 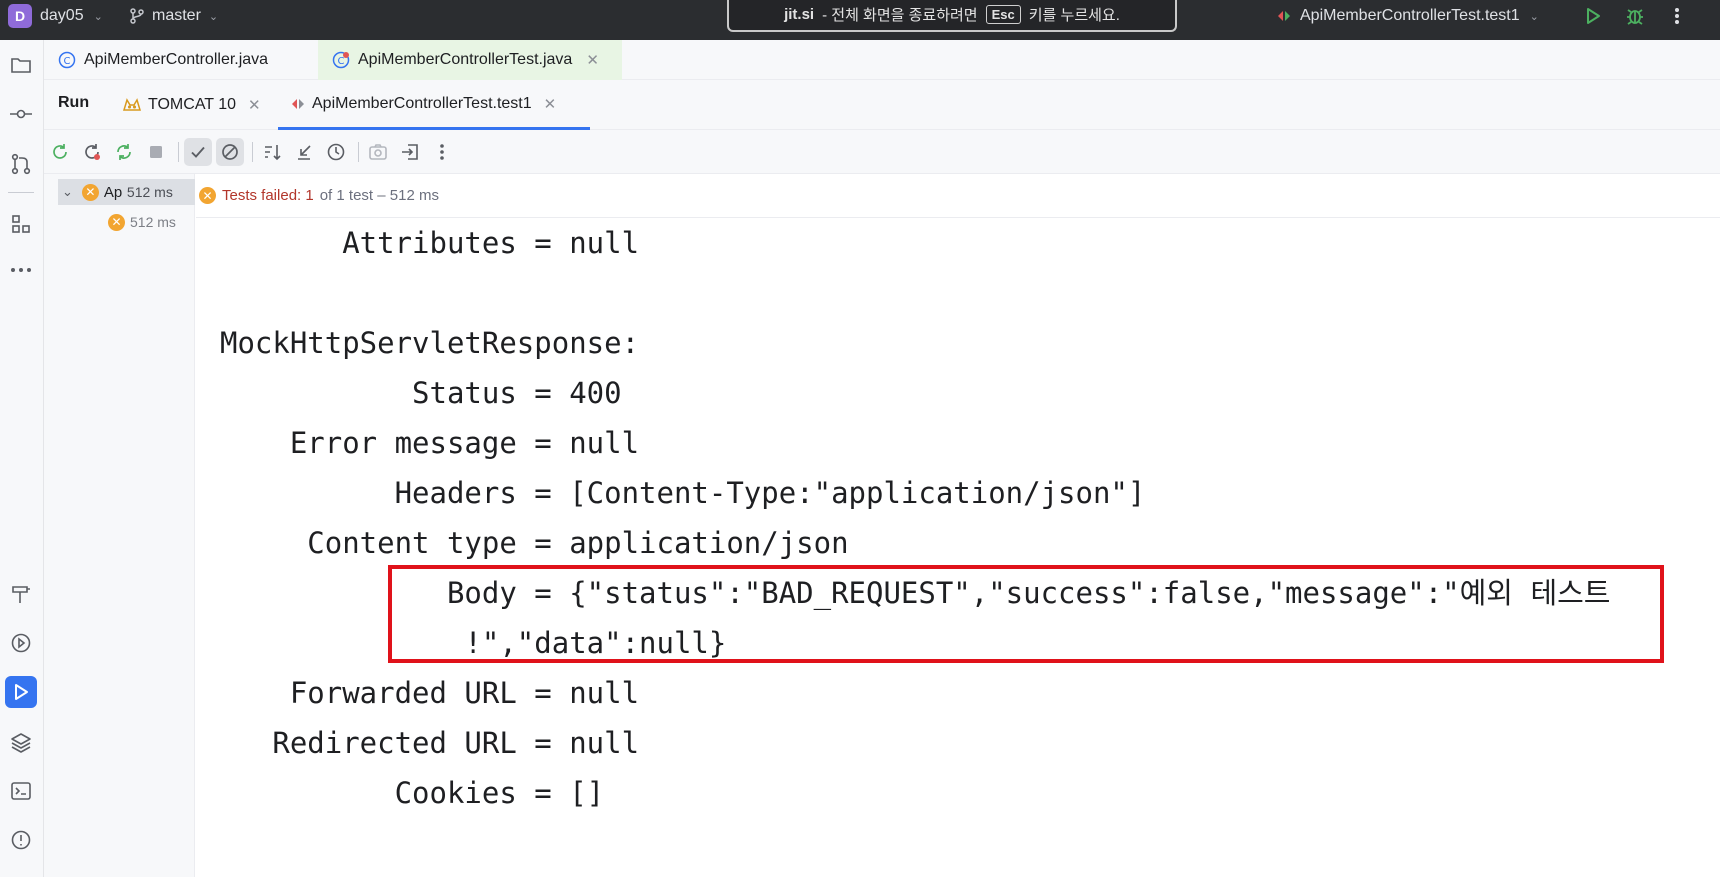 I want to click on sort-button, so click(x=272, y=152).